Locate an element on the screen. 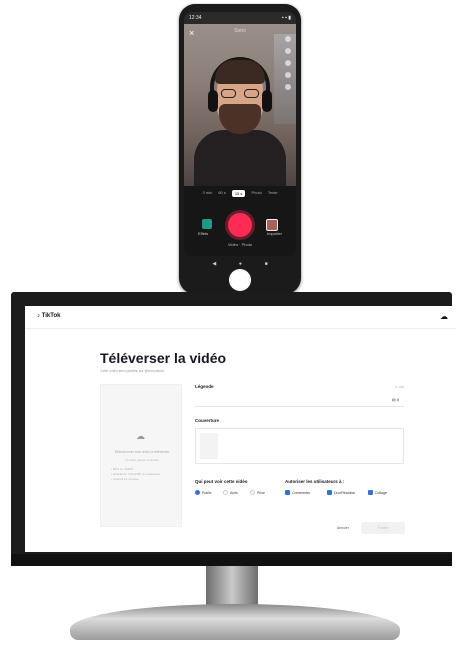 The width and height of the screenshot is (460, 645). dropzone-subtitle: Ou faire glisser un fichier is located at coordinates (142, 460).